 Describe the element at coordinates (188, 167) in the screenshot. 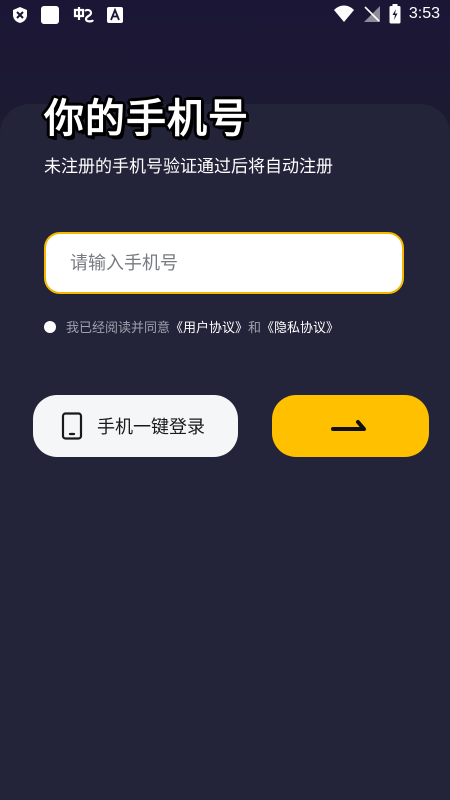

I see `page-subtitle: 未注册的手机号验证通过后将自动注册` at that location.